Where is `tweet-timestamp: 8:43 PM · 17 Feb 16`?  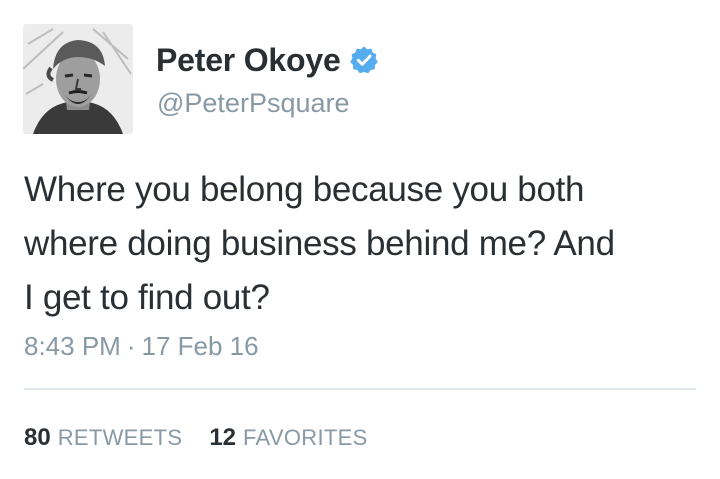 tweet-timestamp: 8:43 PM · 17 Feb 16 is located at coordinates (141, 346).